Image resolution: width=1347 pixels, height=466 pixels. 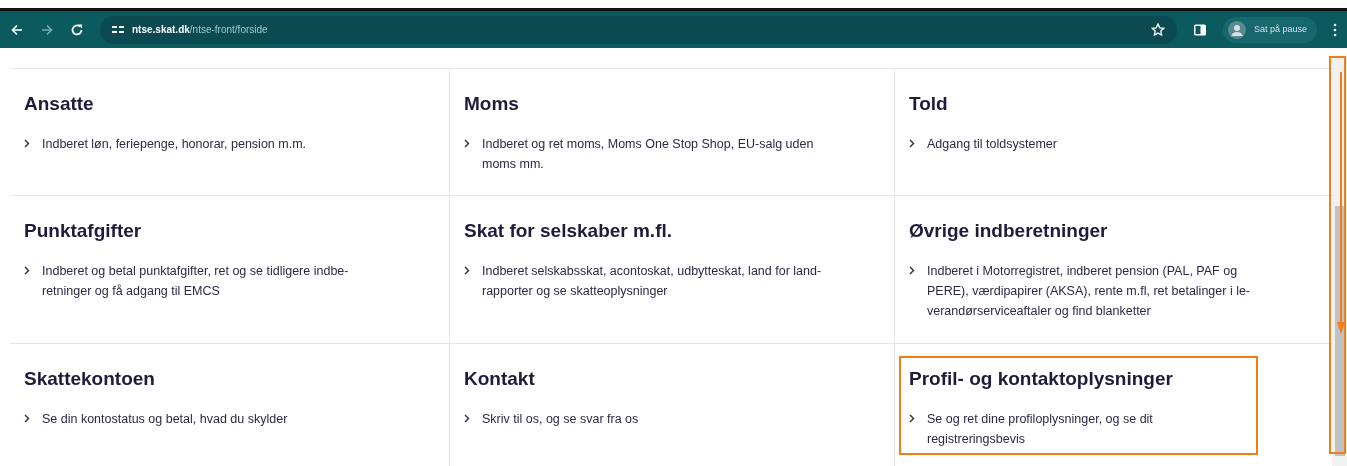 I want to click on forward-icon, so click(x=47, y=29).